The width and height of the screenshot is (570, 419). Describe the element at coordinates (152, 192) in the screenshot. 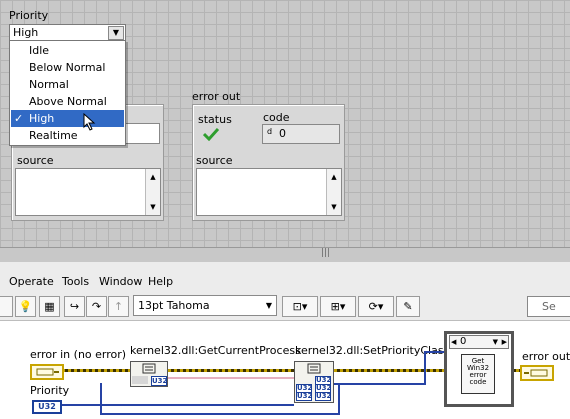

I see `left-source-scrollbar: ▲ ▼` at that location.